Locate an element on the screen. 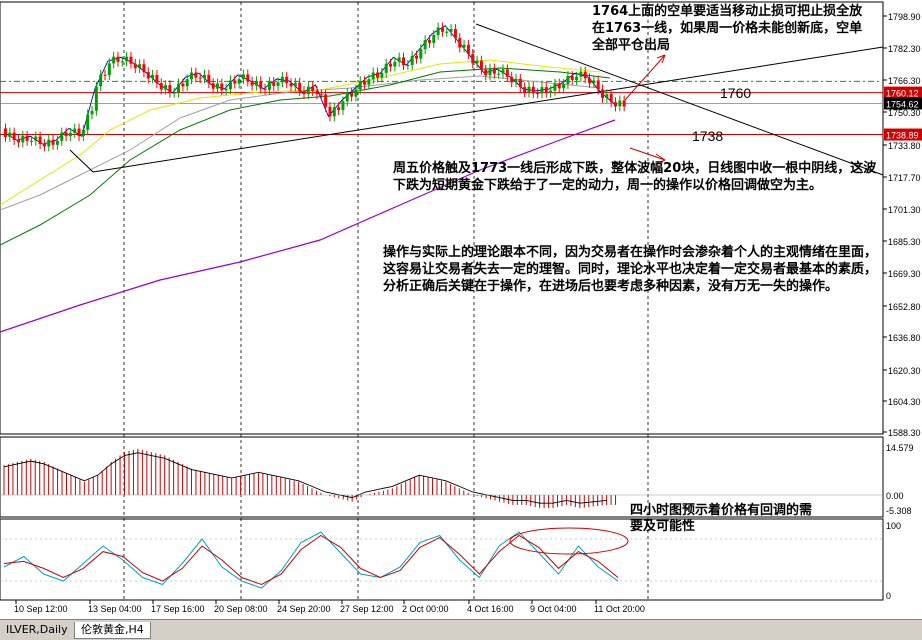 This screenshot has height=640, width=922. tab-silver-daily: ILVER,Daily is located at coordinates (37, 630).